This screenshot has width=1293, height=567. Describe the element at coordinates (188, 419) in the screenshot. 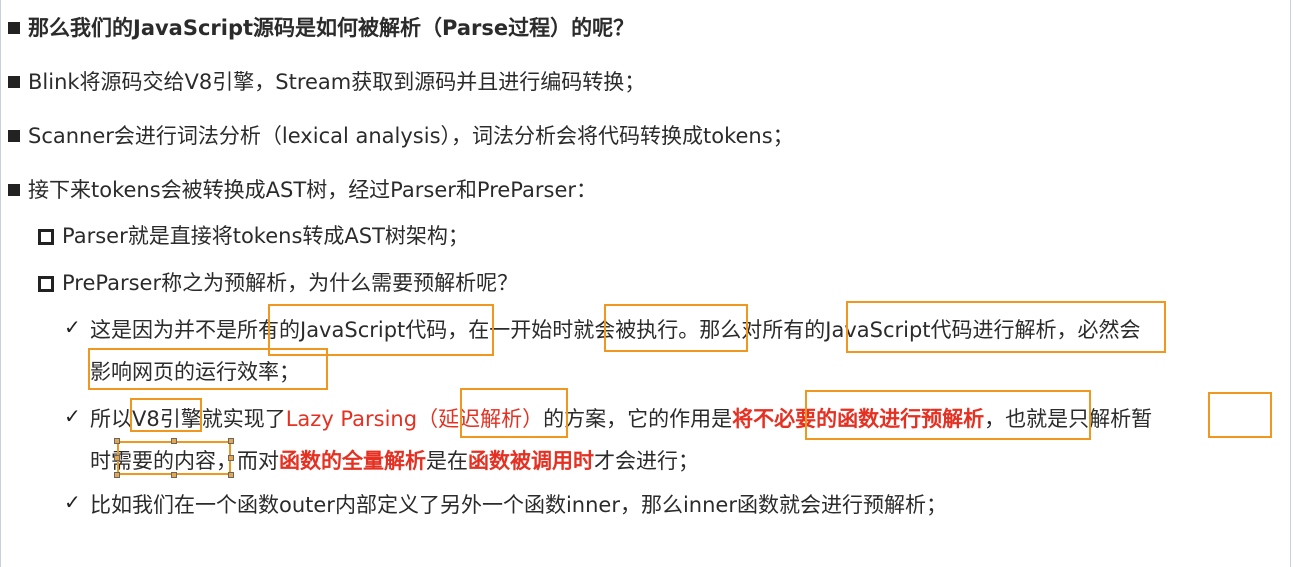

I see `text-segment: 所以V8引擎就实现了` at that location.